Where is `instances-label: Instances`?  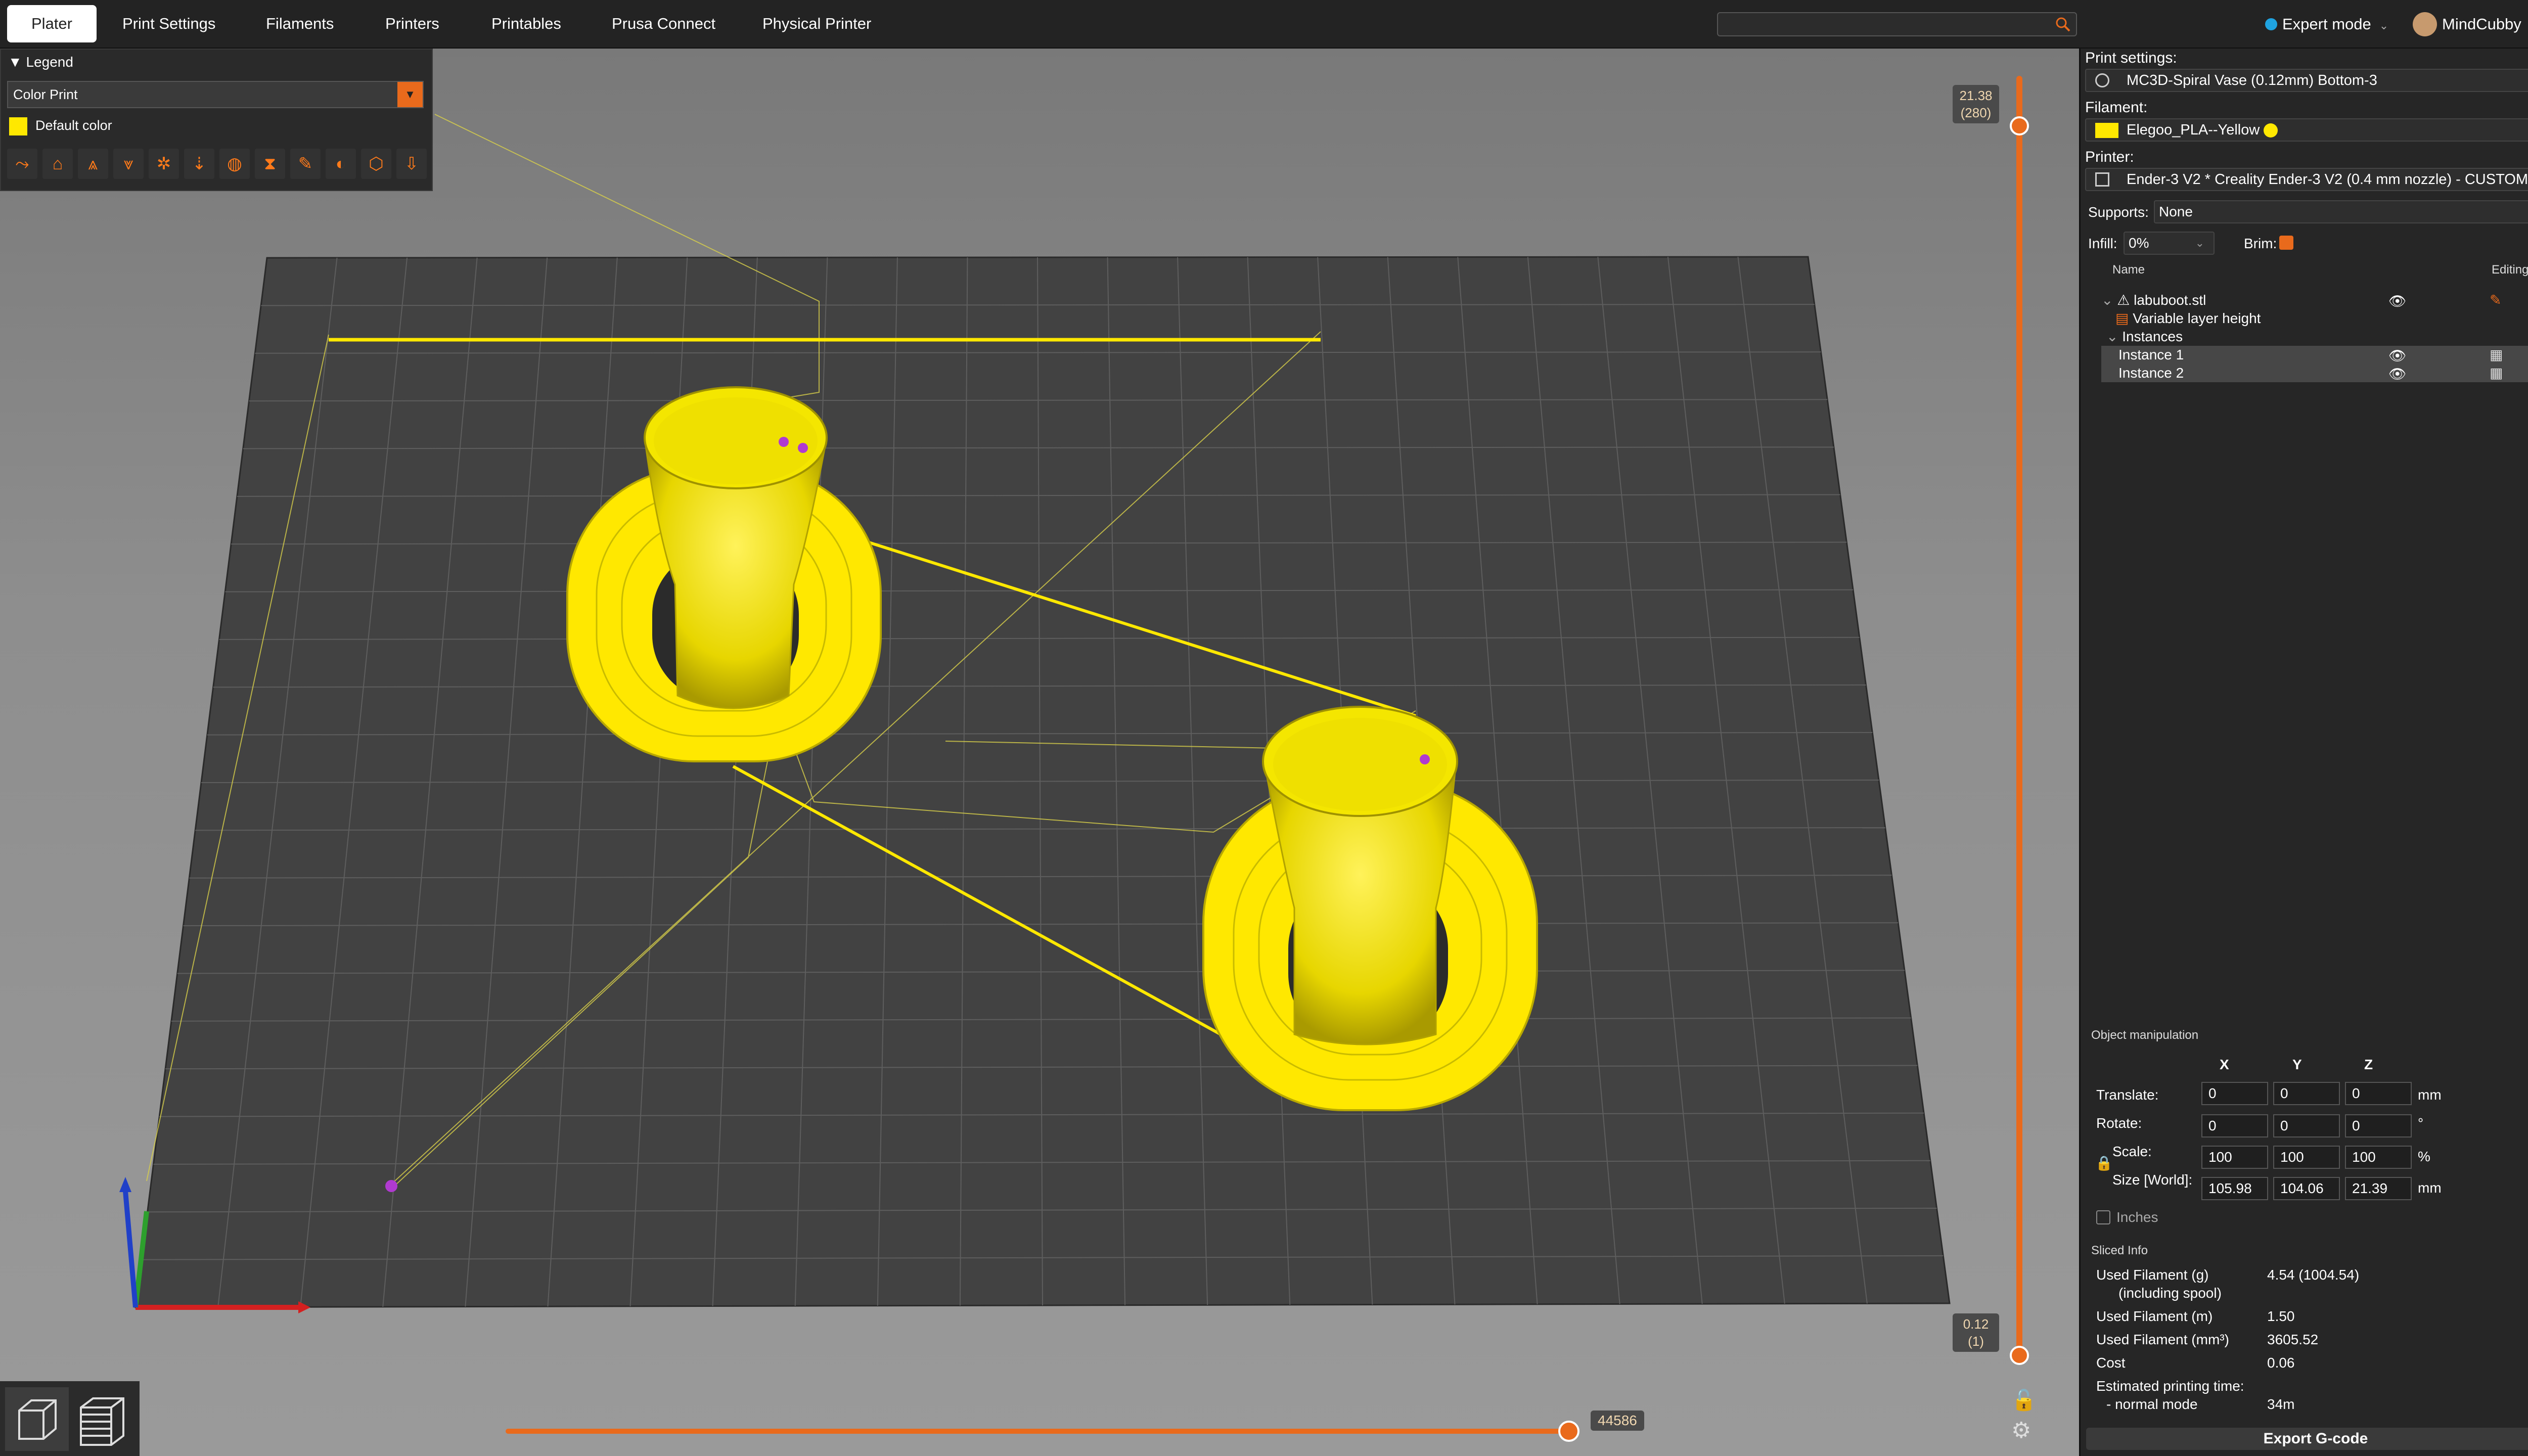 instances-label: Instances is located at coordinates (2153, 336).